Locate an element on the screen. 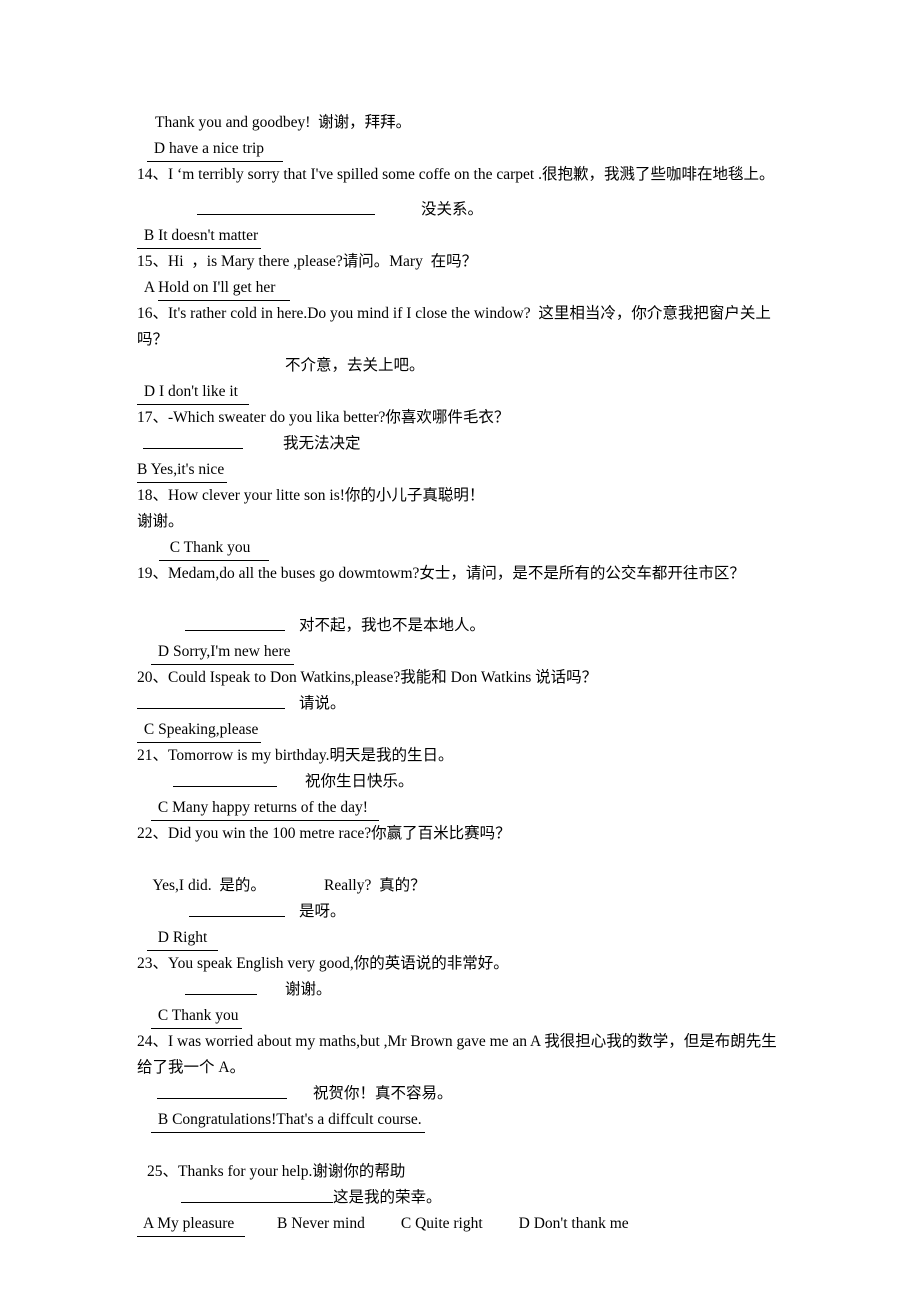  option-c: C Quite right is located at coordinates (442, 1223).